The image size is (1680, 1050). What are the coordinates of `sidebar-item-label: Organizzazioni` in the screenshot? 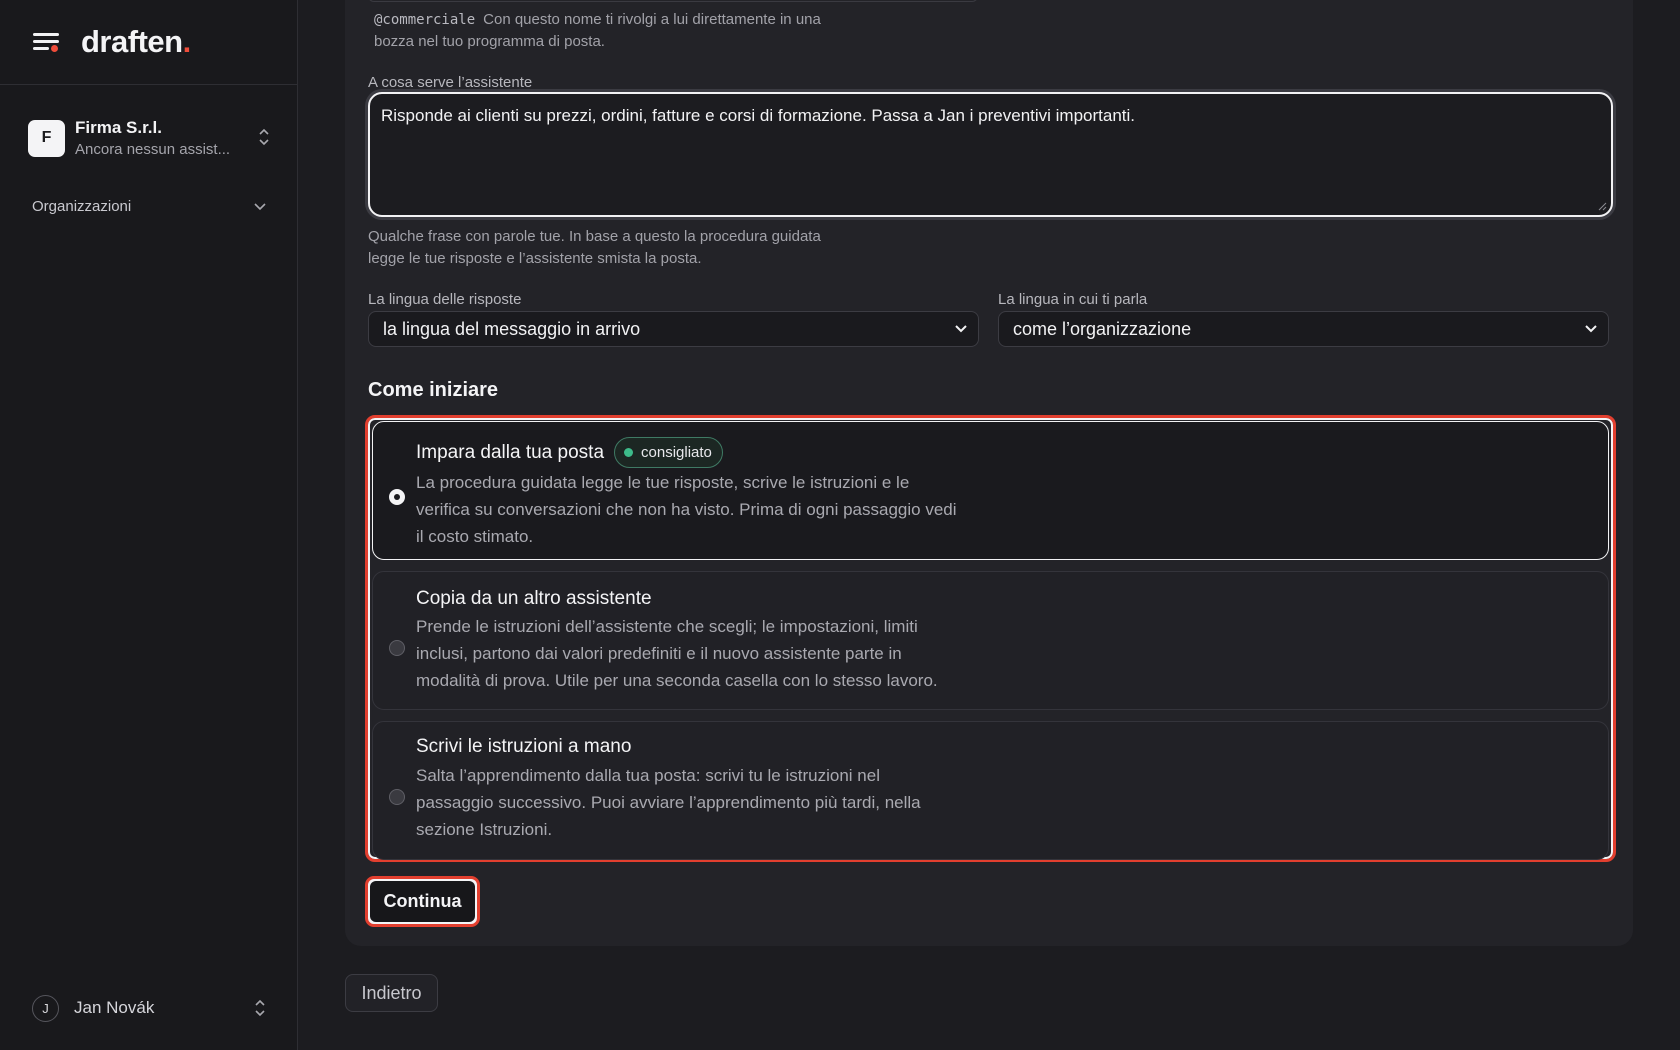 It's located at (82, 206).